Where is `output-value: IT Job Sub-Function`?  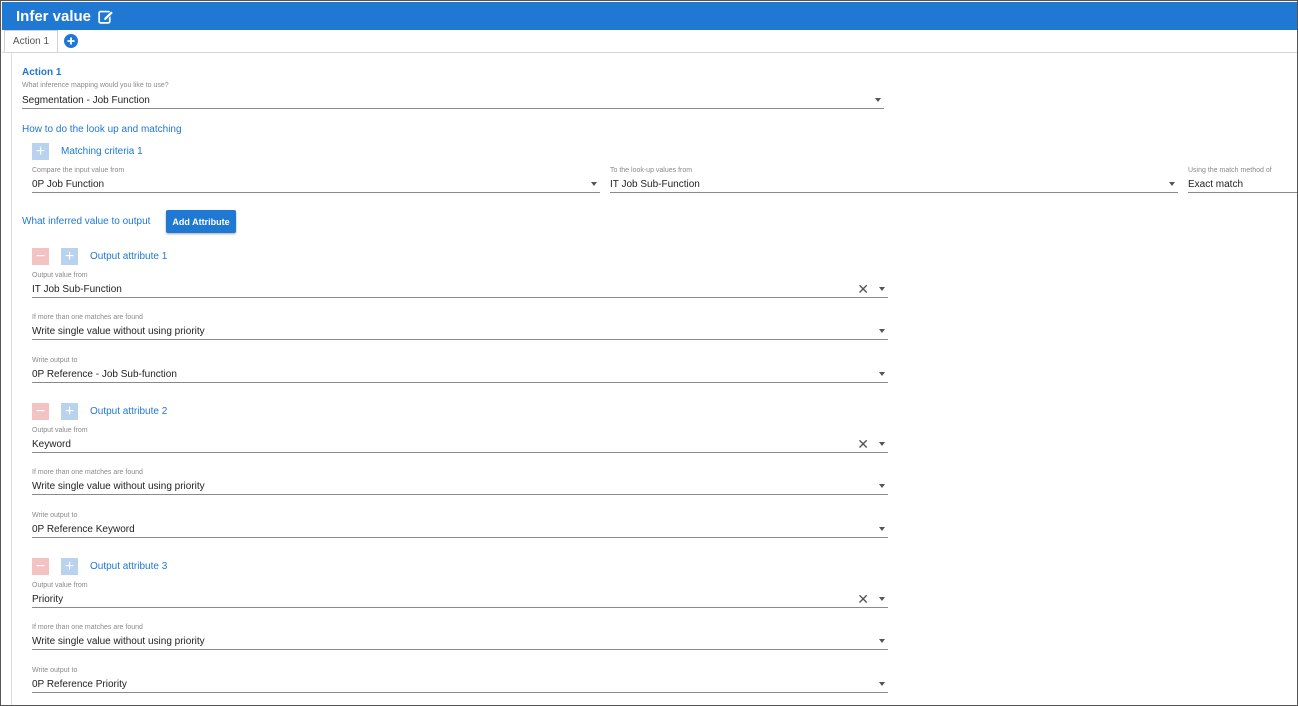 output-value: IT Job Sub-Function is located at coordinates (77, 289).